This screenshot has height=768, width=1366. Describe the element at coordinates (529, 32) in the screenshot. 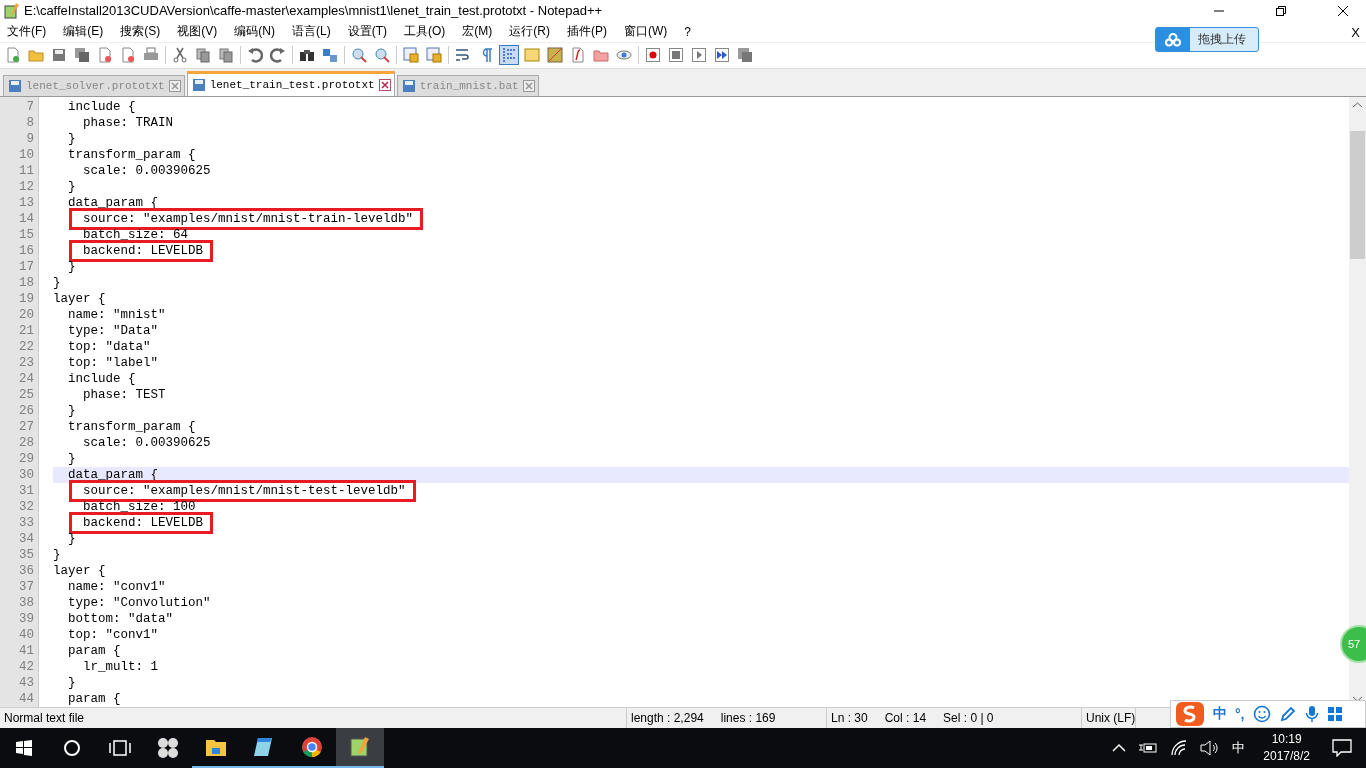

I see `menu-item: 运行(R)` at that location.